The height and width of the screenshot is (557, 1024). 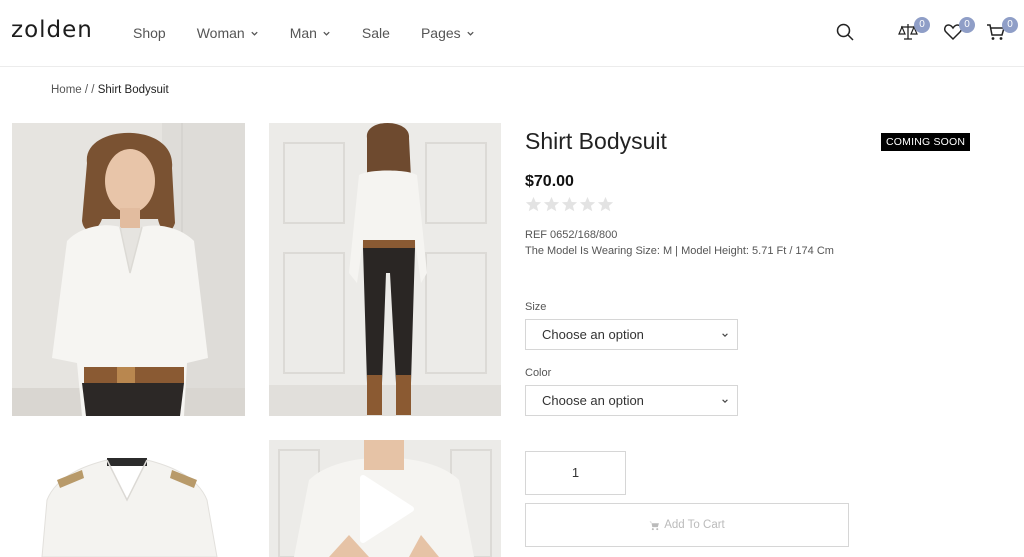 What do you see at coordinates (593, 334) in the screenshot?
I see `size-select-value: Choose an option` at bounding box center [593, 334].